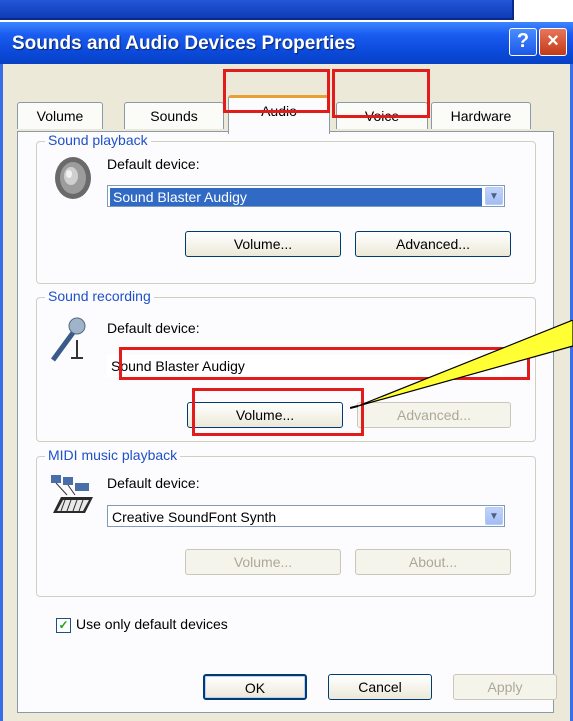 The width and height of the screenshot is (573, 721). I want to click on use-default-checkbox: ✓, so click(63, 625).